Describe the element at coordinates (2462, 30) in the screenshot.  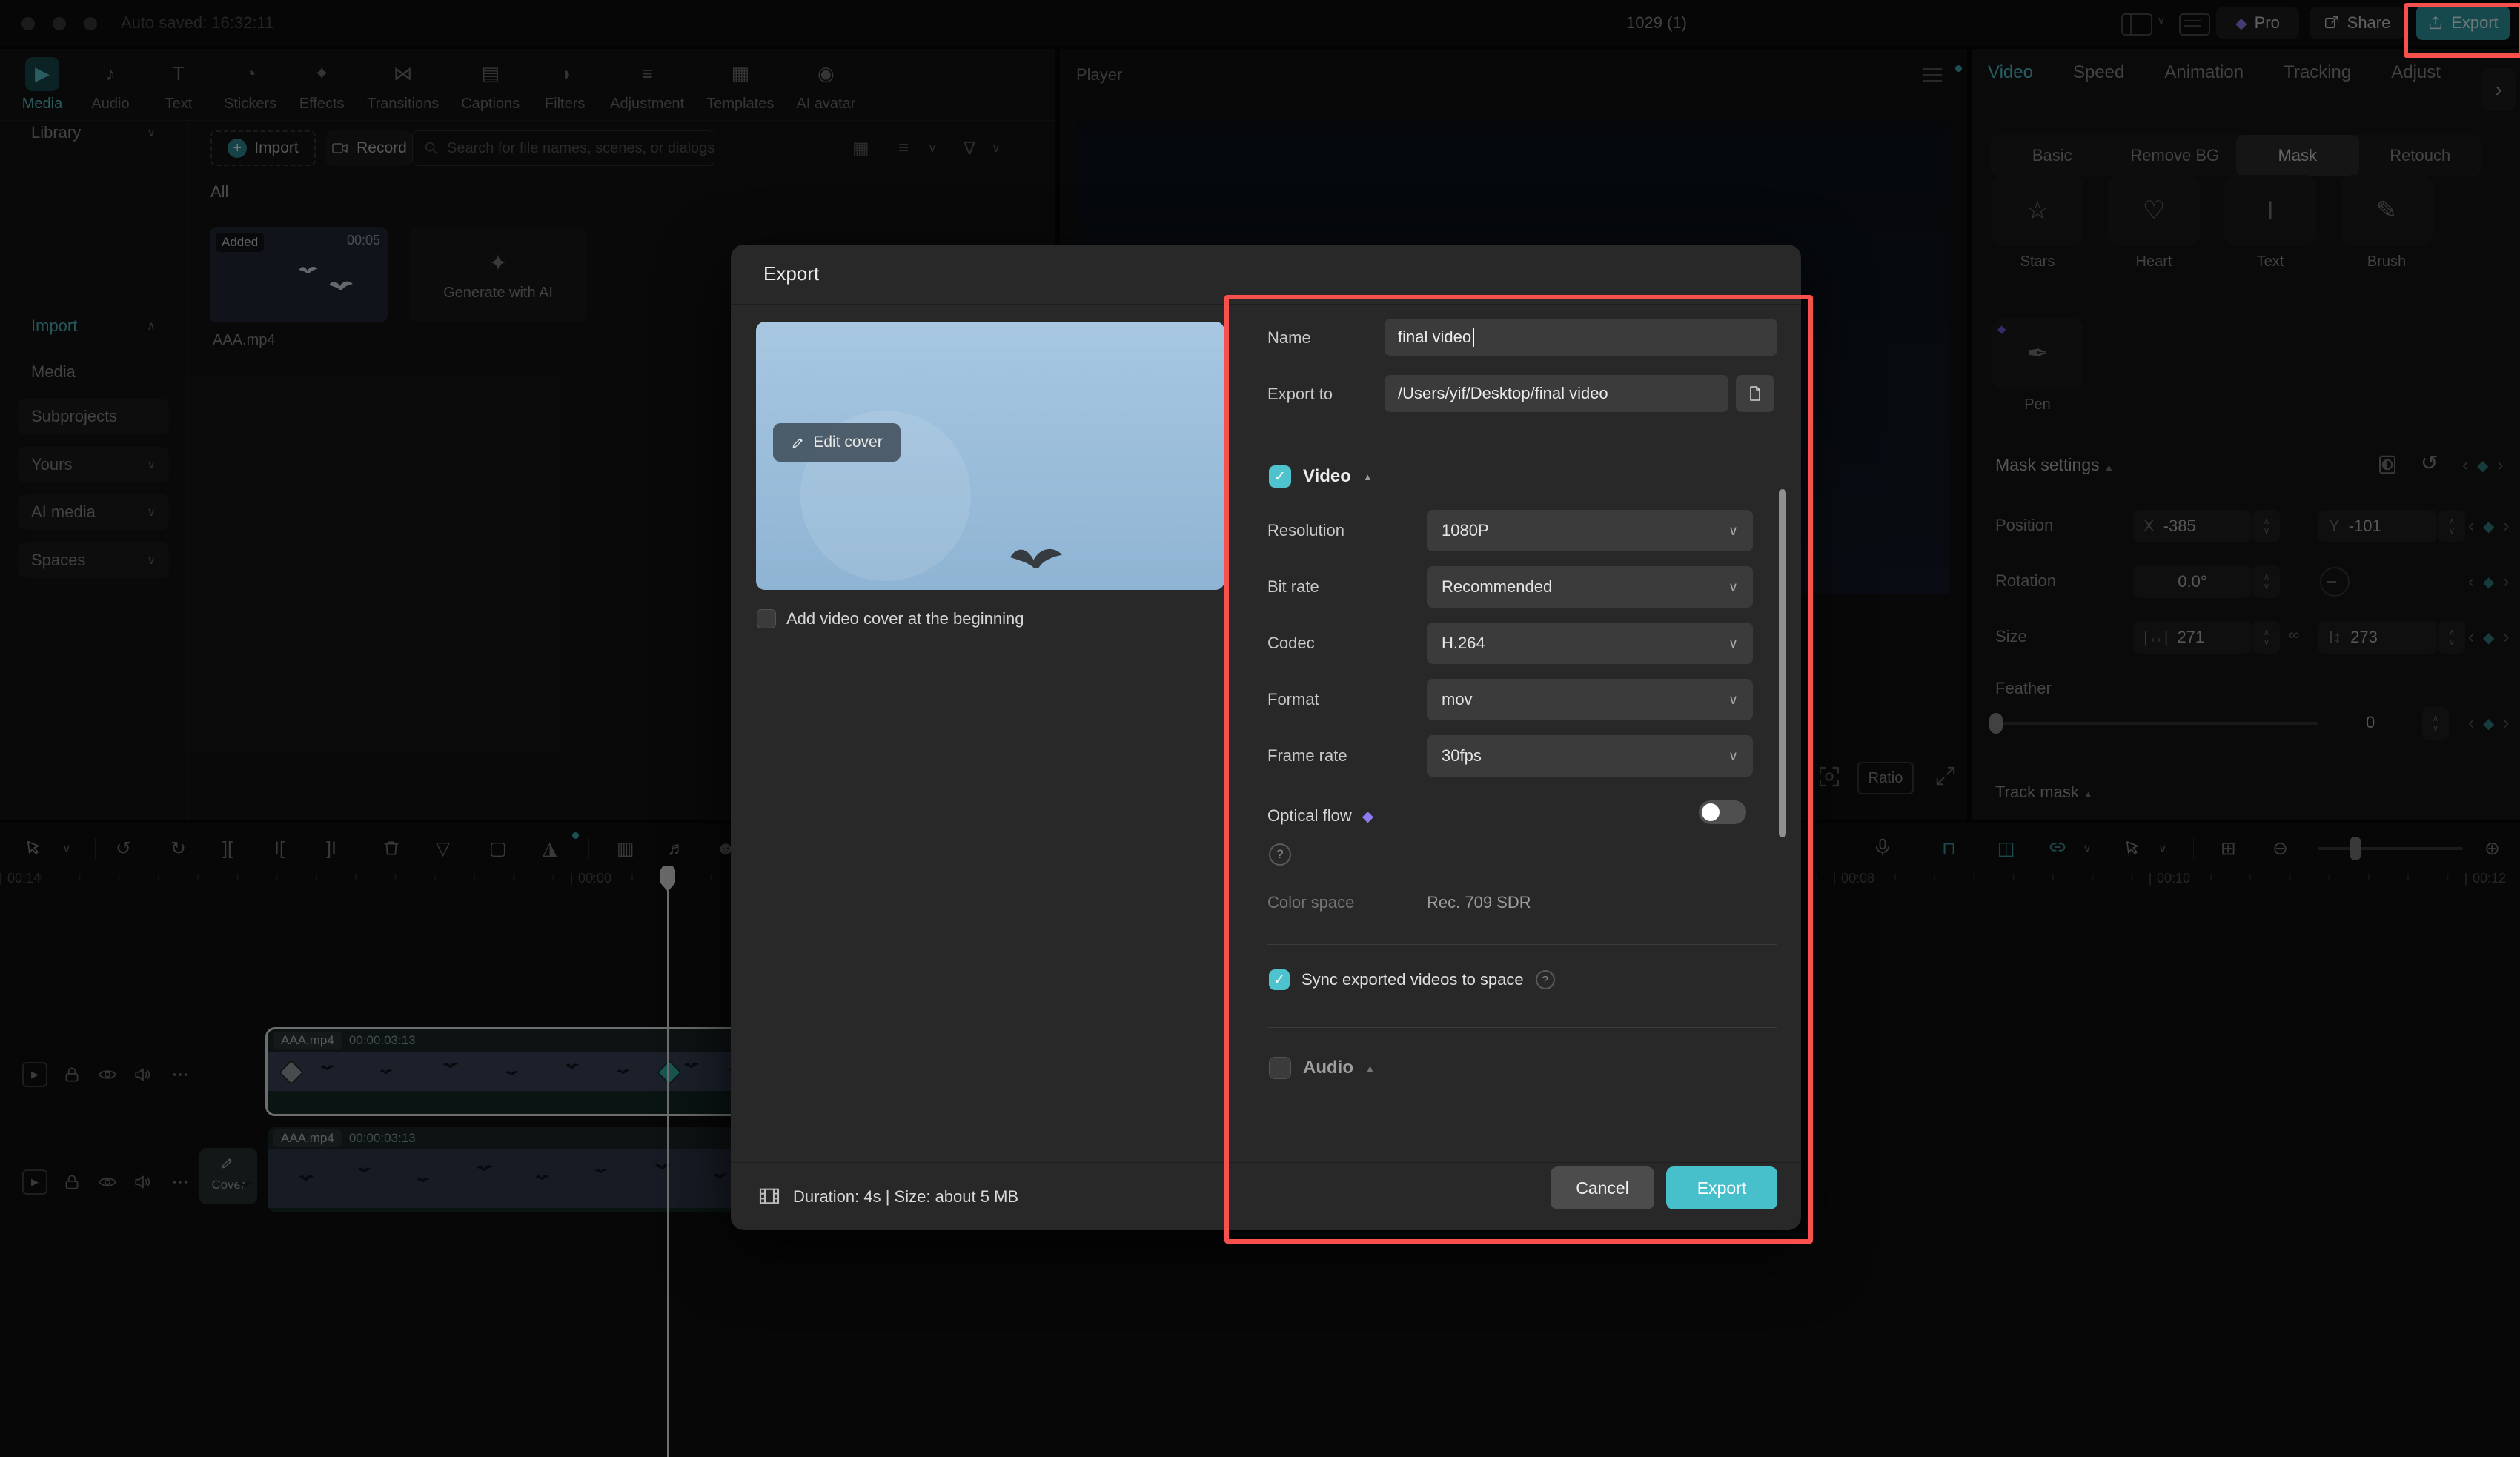
I see `highlight-export-button` at that location.